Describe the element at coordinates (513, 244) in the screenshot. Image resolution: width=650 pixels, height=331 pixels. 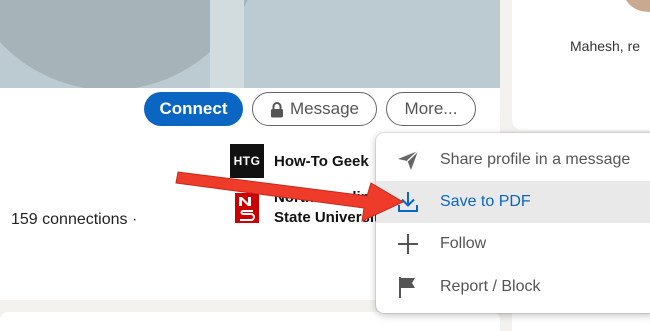
I see `menu-item-follow: Follow` at that location.